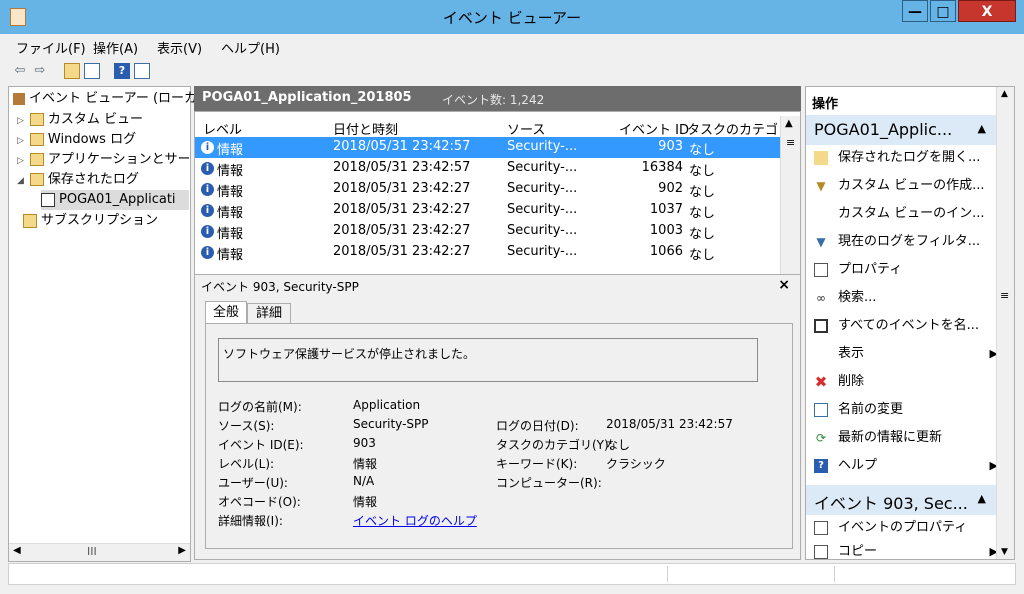 The width and height of the screenshot is (1024, 594). What do you see at coordinates (115, 200) in the screenshot?
I see `tree-item-poga01: POGA01_Applicati` at bounding box center [115, 200].